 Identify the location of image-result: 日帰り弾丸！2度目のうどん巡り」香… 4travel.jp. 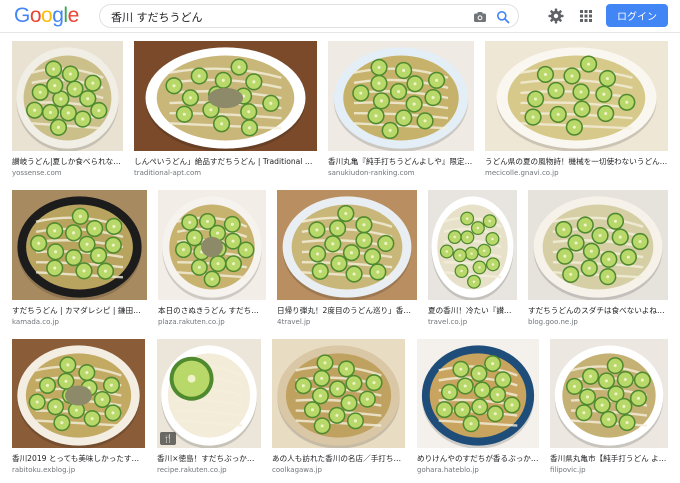
(347, 262).